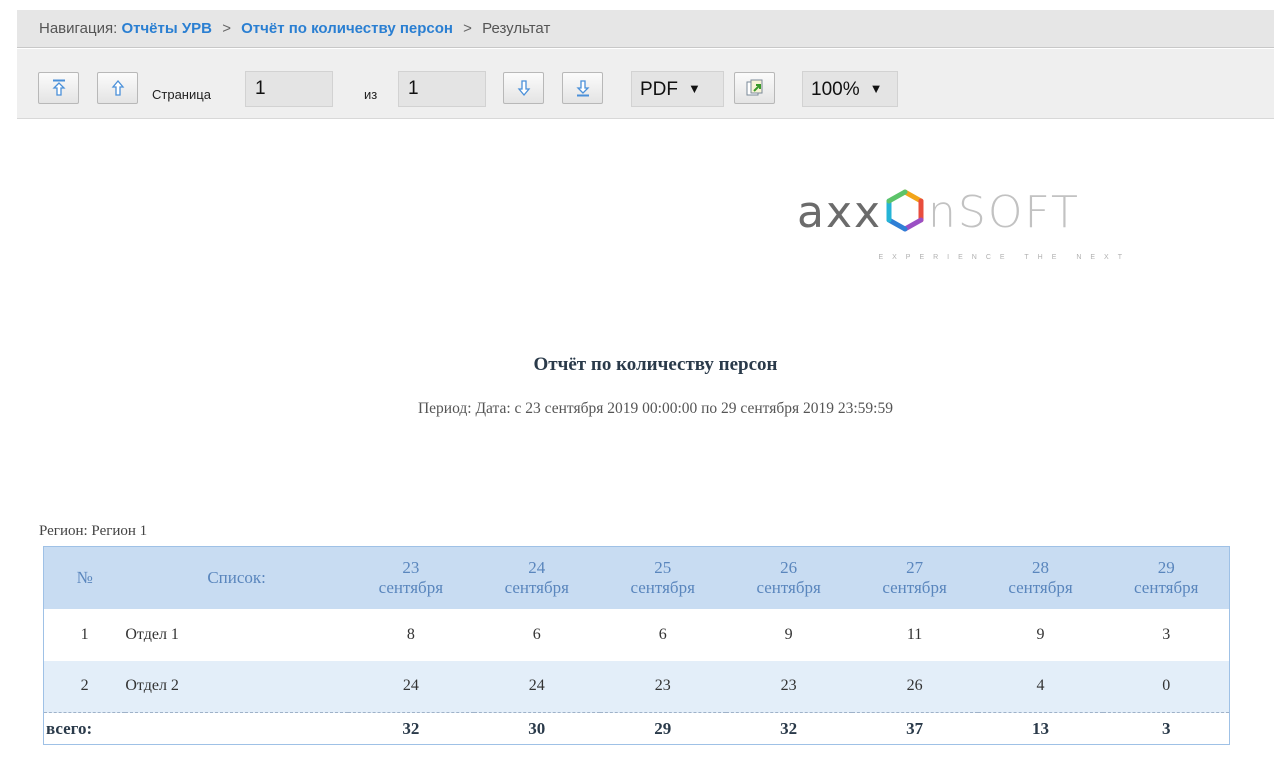 This screenshot has height=764, width=1274. I want to click on column-header-day: 29 сентября, so click(1166, 577).